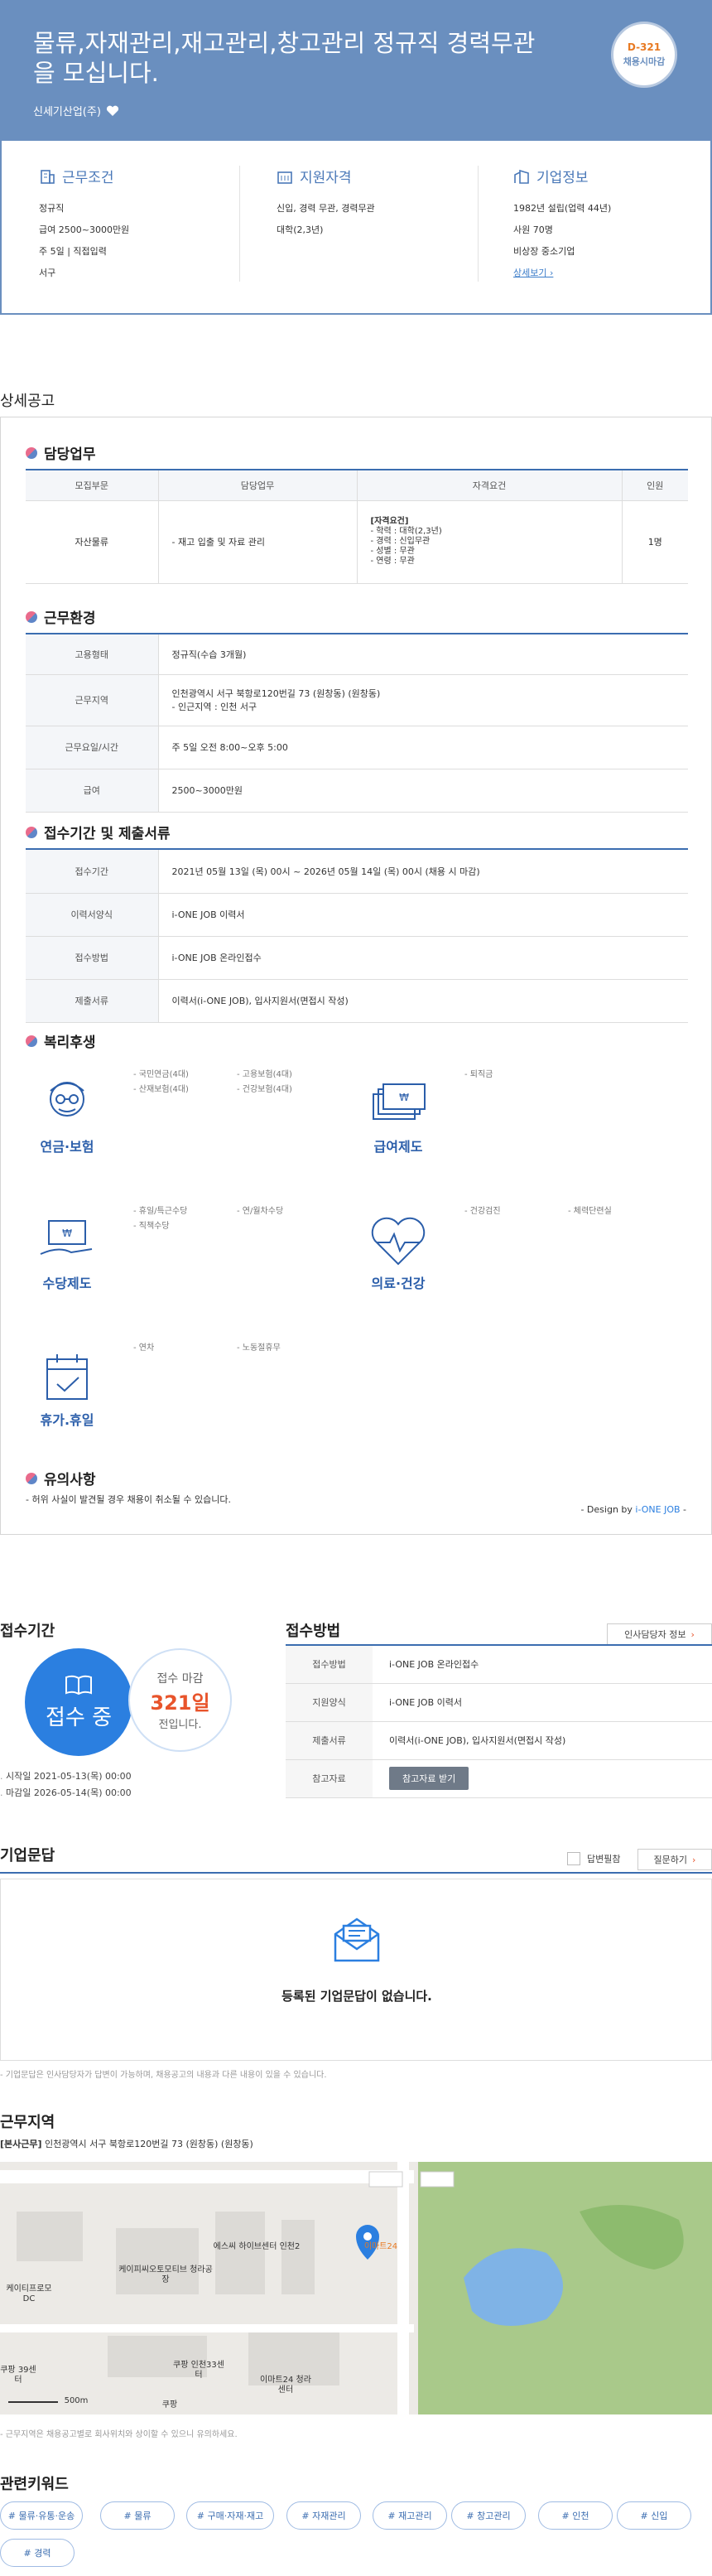 Image resolution: width=712 pixels, height=2576 pixels. What do you see at coordinates (654, 2515) in the screenshot?
I see `keyword-chip: # 신입` at bounding box center [654, 2515].